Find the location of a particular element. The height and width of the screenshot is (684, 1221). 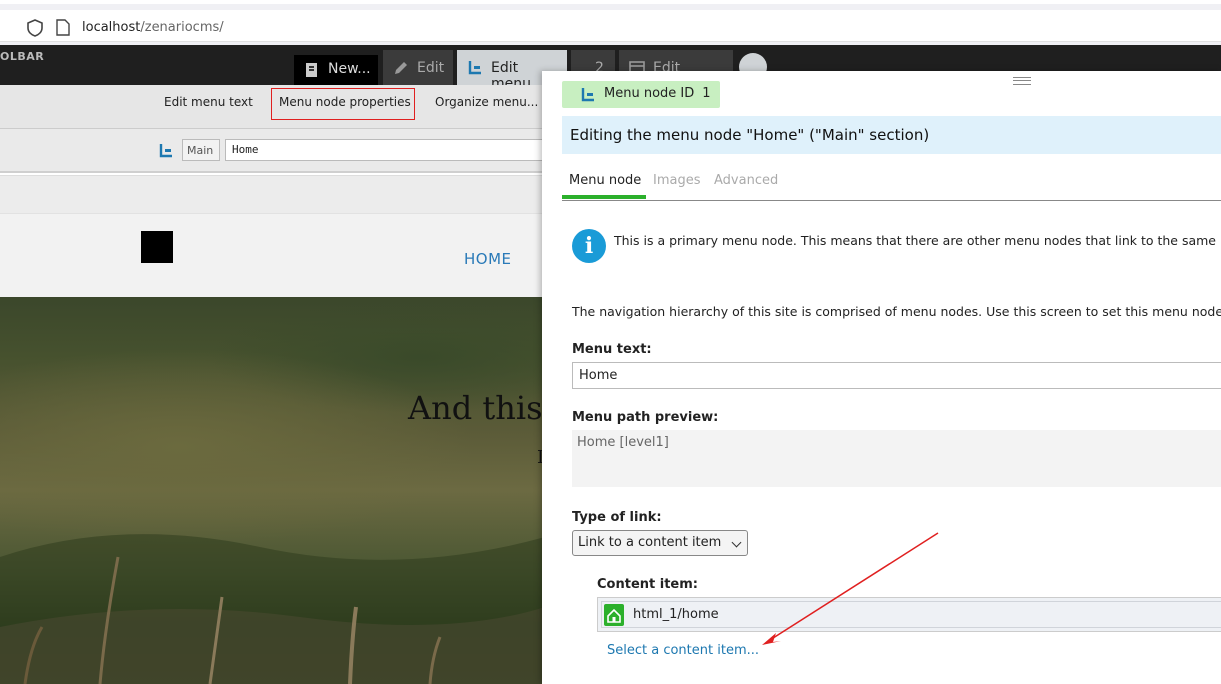

browser-chrome: localhost/zenariocms/ is located at coordinates (610, 22).